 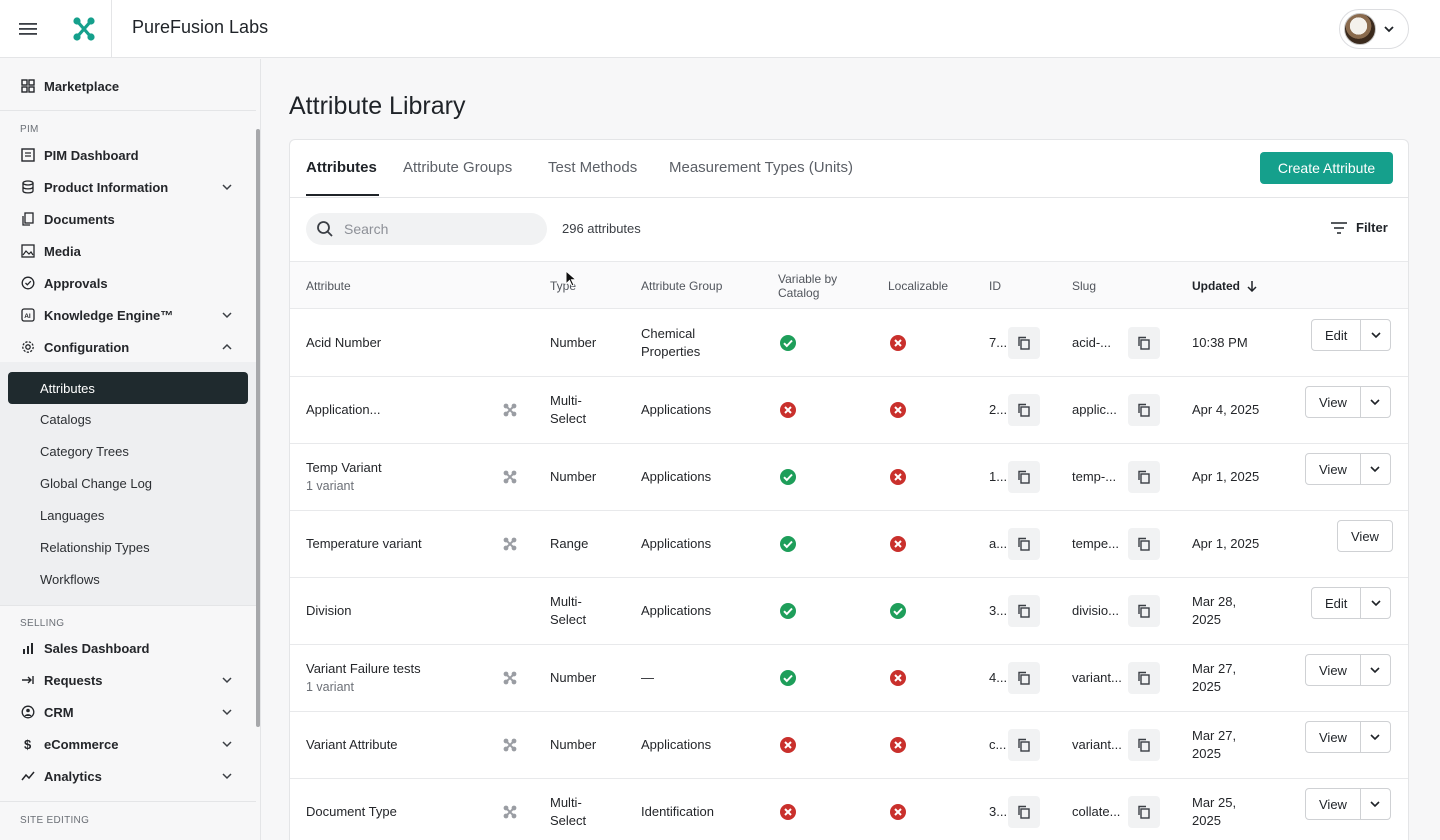 I want to click on column-header-attribute: Attribute, so click(x=328, y=286).